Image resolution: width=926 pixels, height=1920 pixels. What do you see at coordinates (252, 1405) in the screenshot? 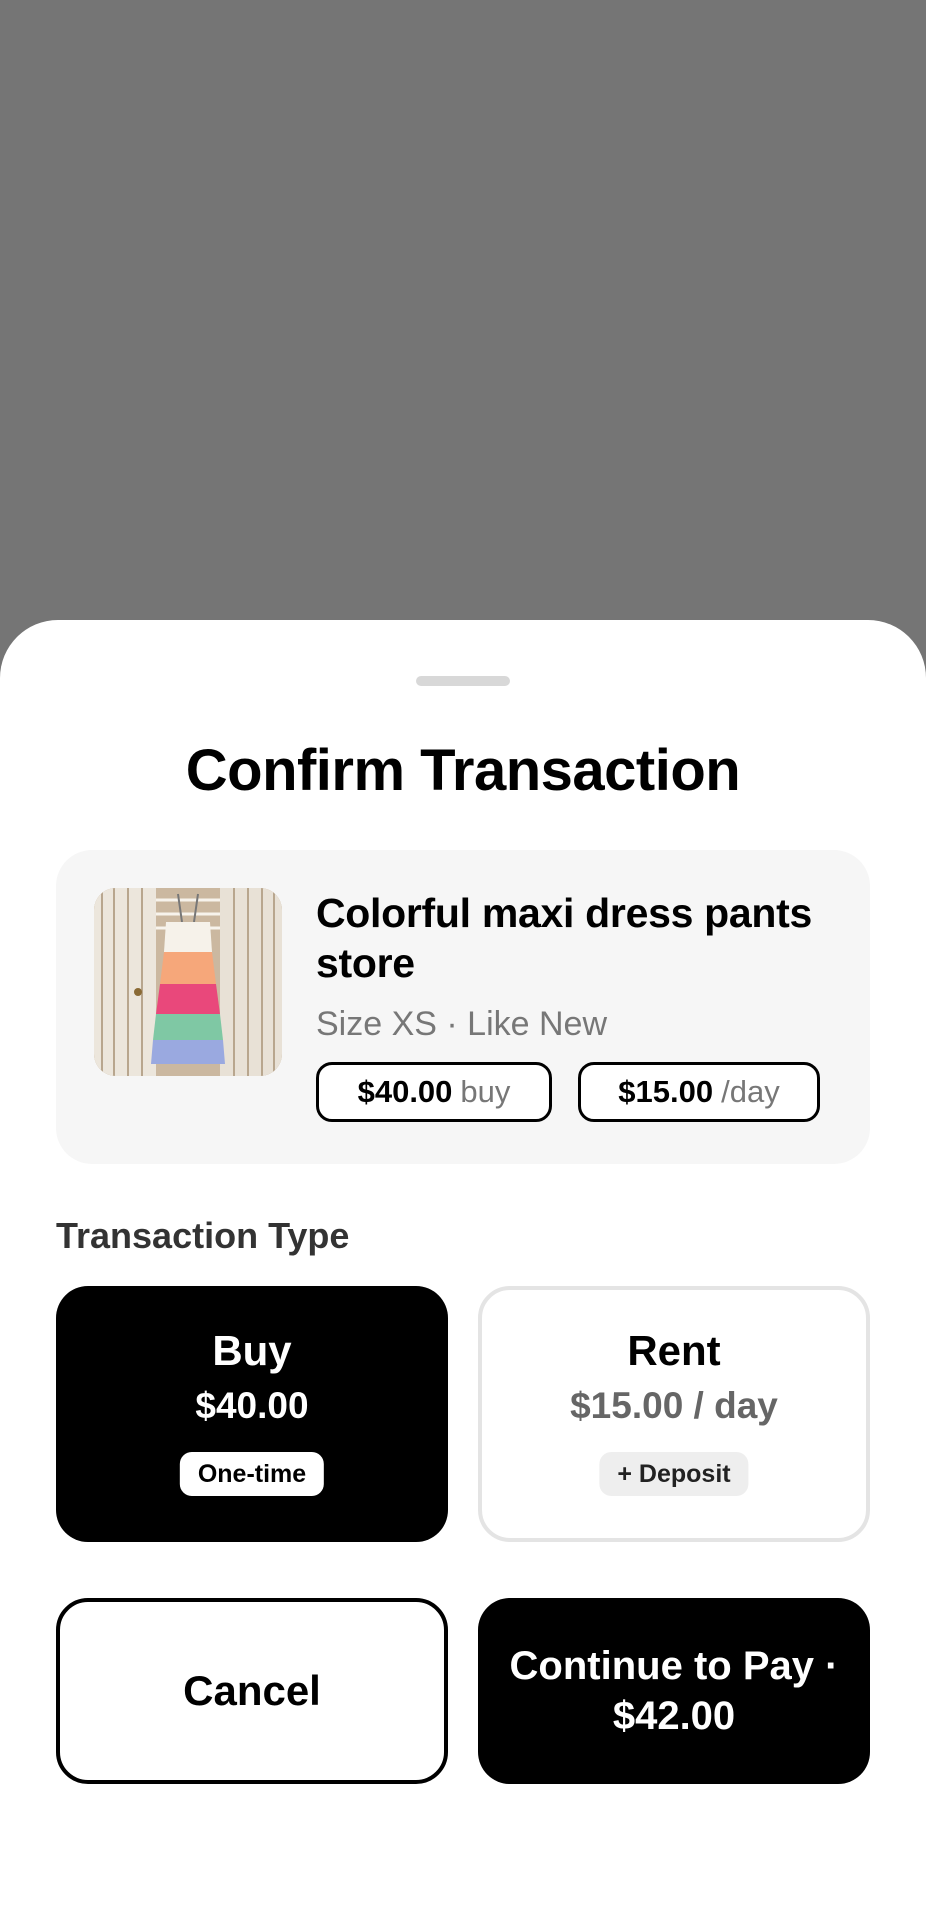
I see `option-price: $40.00` at bounding box center [252, 1405].